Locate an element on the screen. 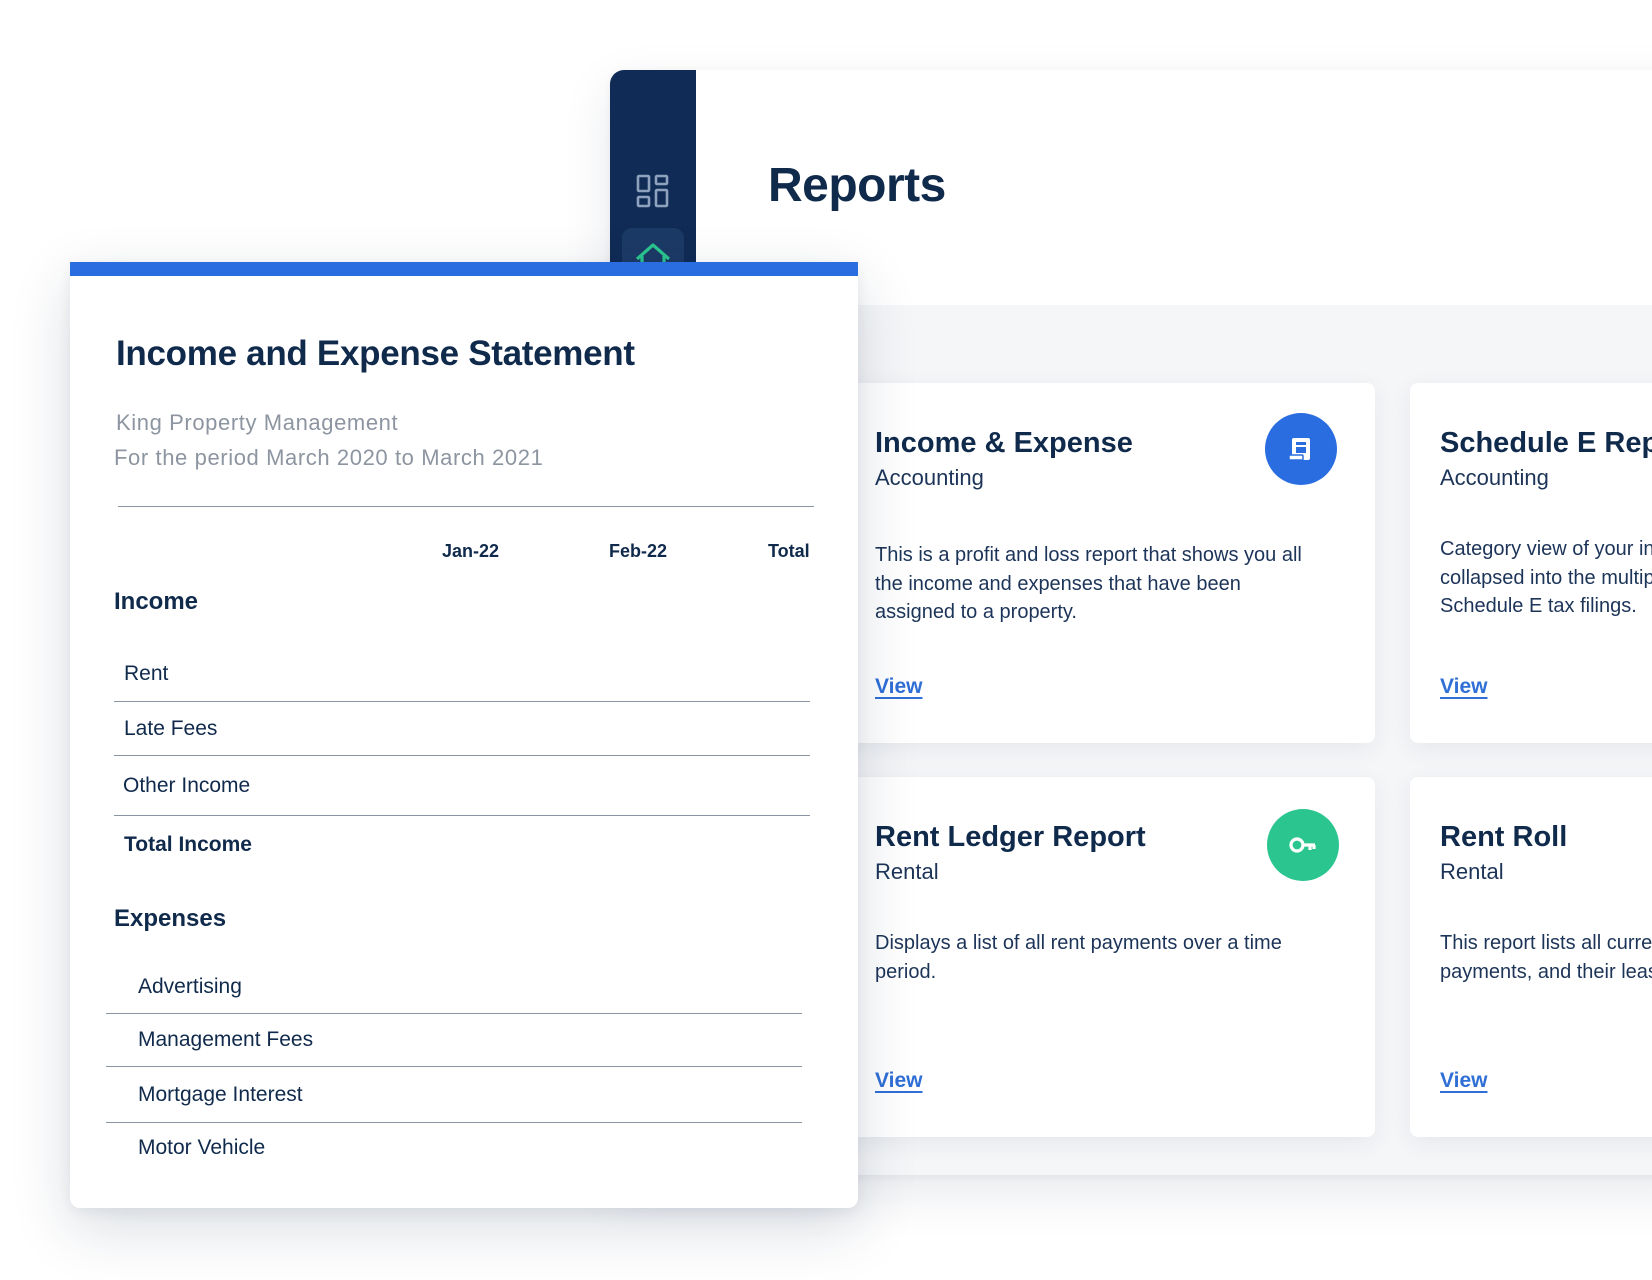 The width and height of the screenshot is (1652, 1280). income-heading: Income is located at coordinates (156, 601).